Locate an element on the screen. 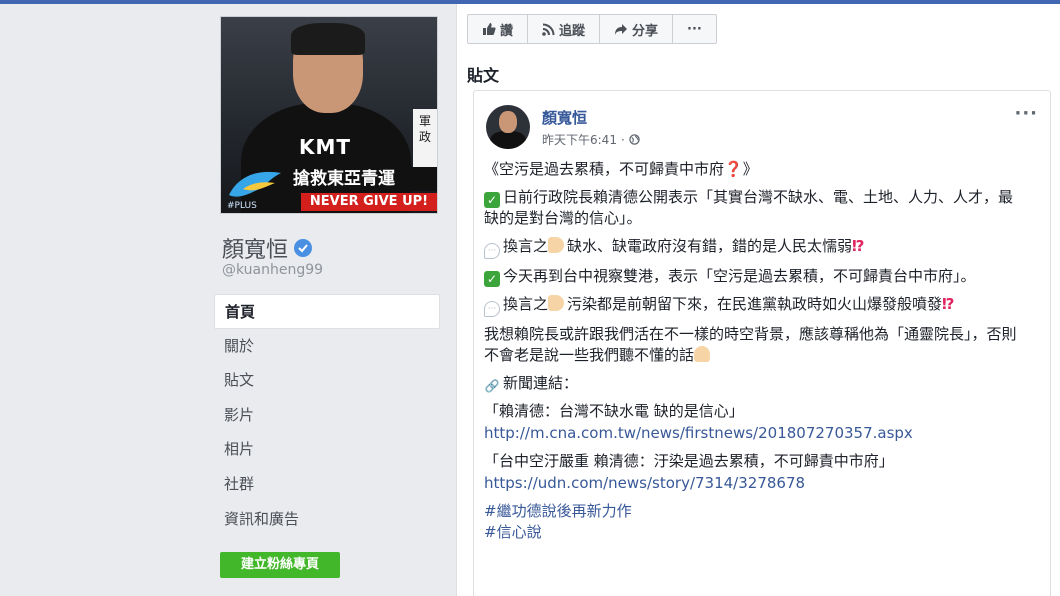 Image resolution: width=1060 pixels, height=596 pixels. post-paragraph: ··· 換言之 缺水、缺電政府沒有錯，錯的是人民太懦弱⁉ is located at coordinates (752, 247).